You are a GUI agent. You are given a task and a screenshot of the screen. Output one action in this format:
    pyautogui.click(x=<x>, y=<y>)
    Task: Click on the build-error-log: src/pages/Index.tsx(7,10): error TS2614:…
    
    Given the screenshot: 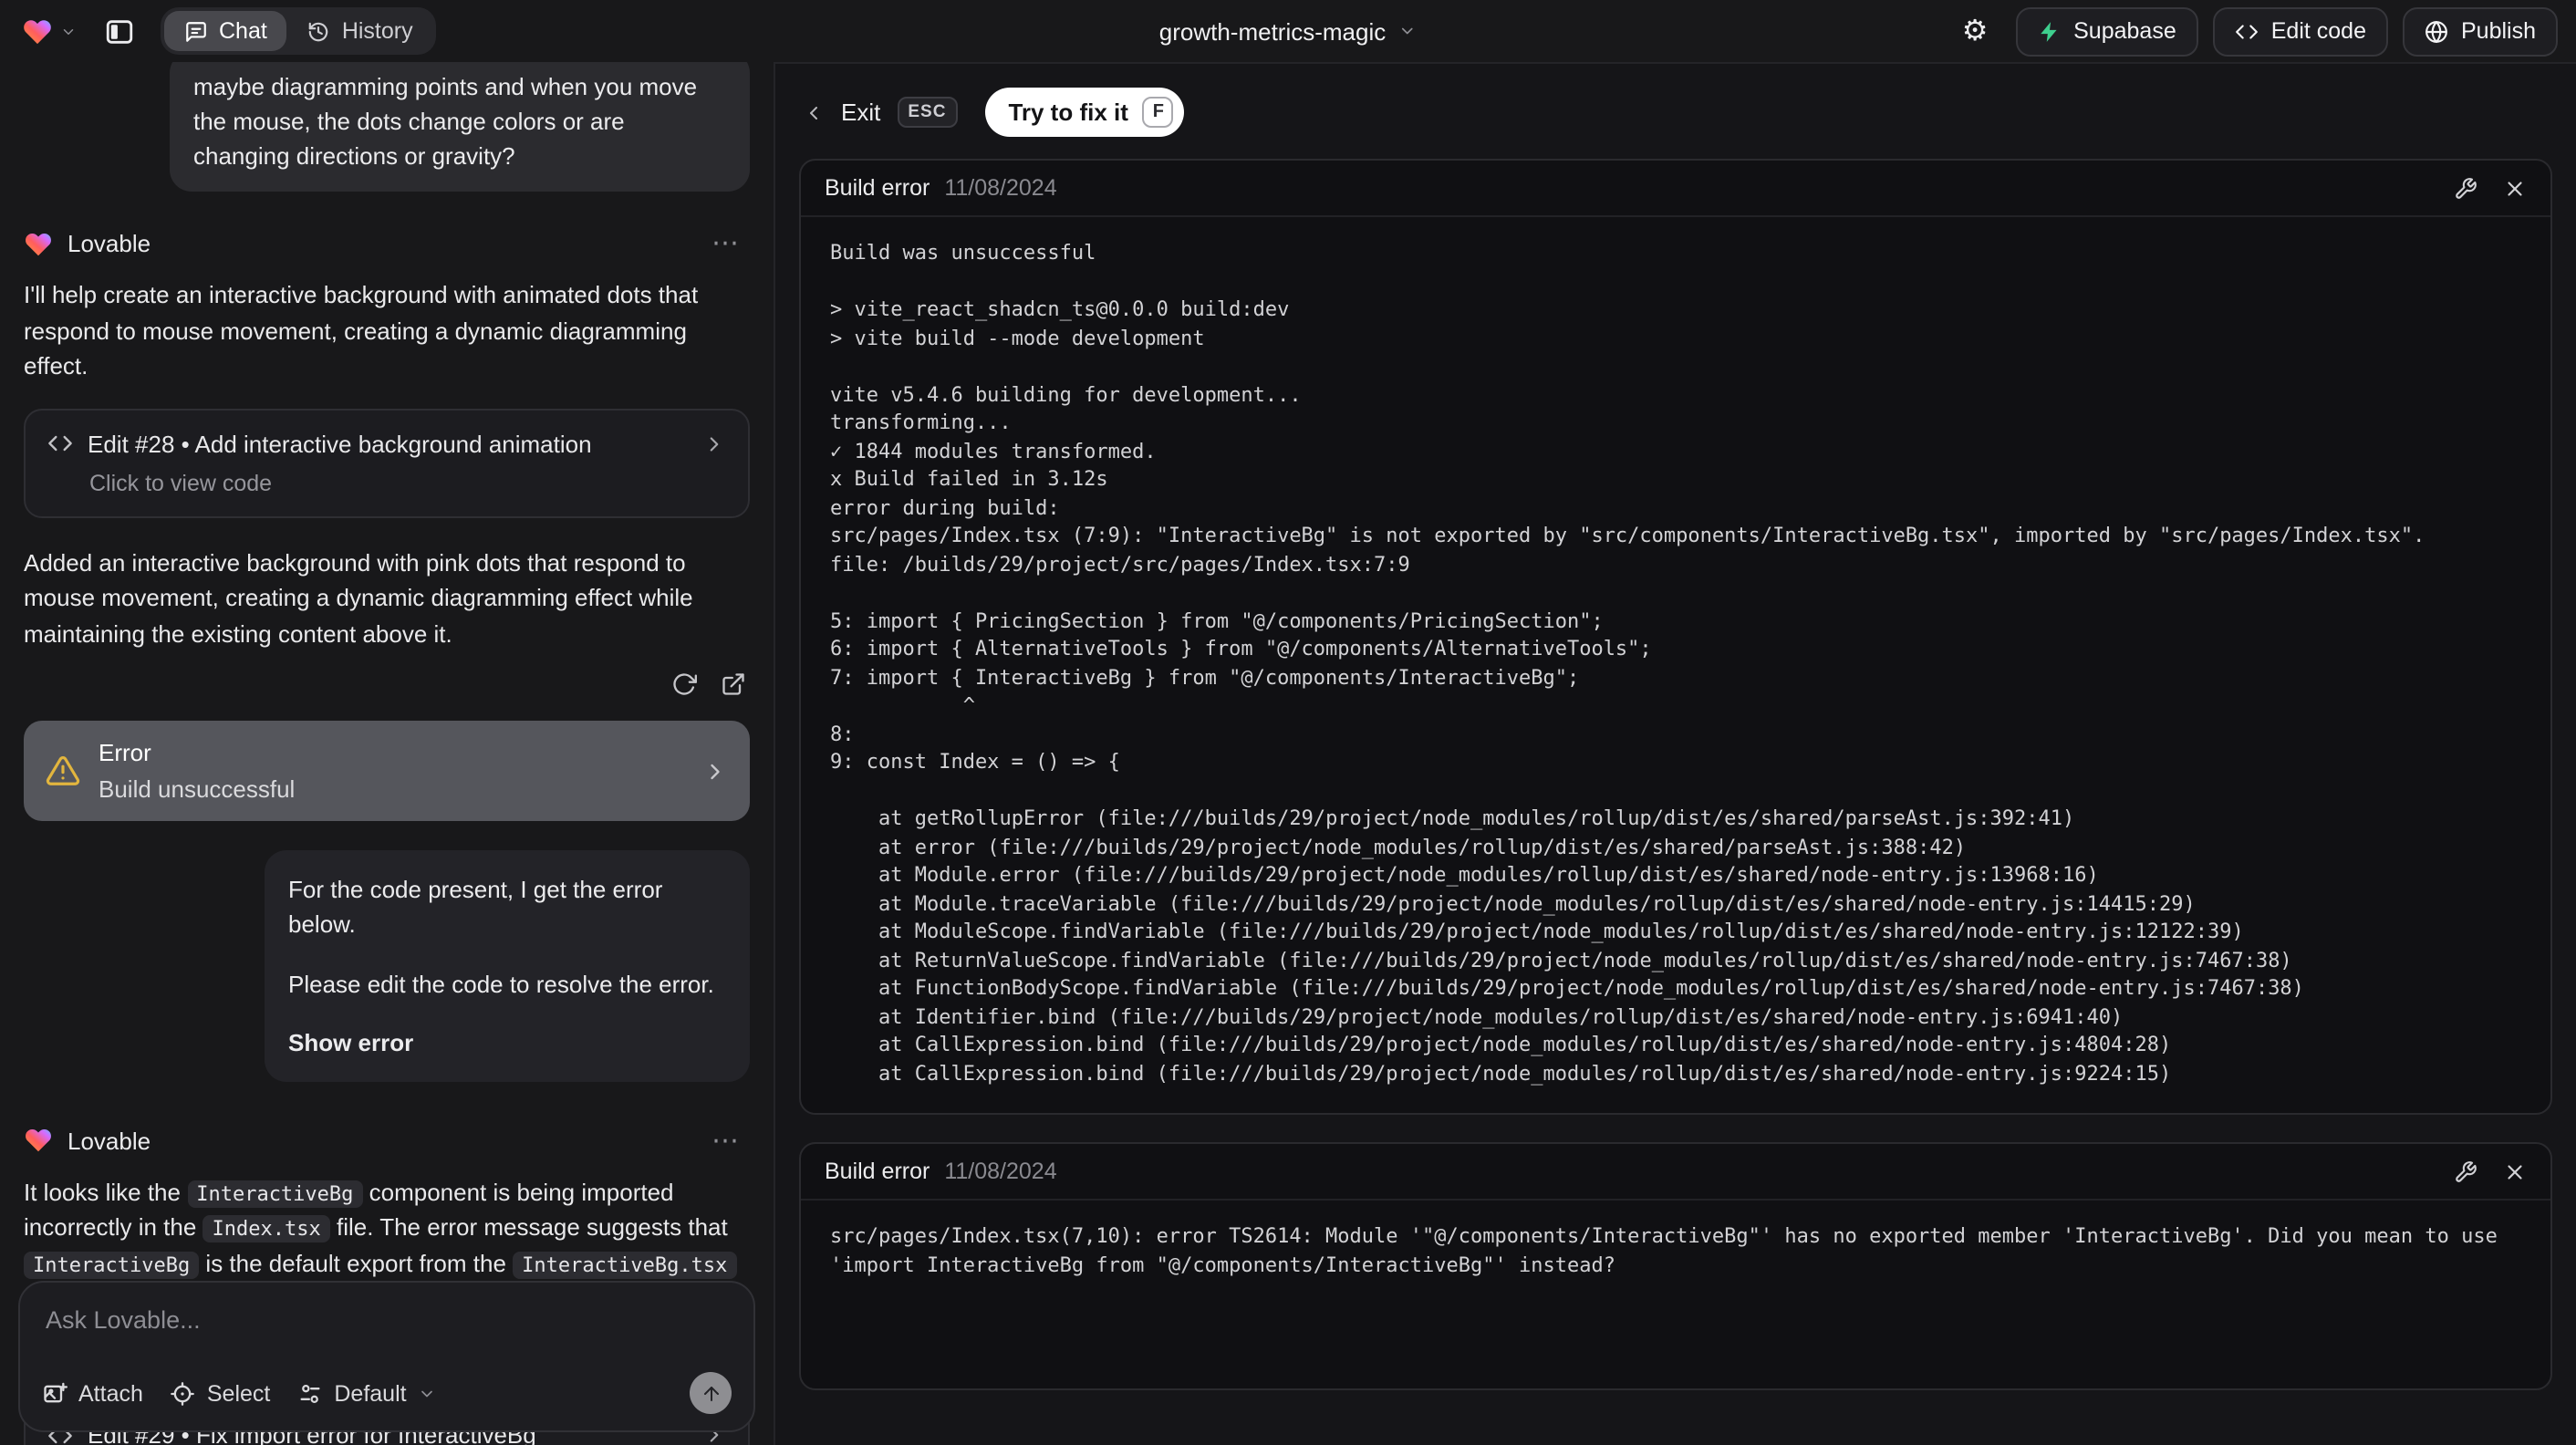 What is the action you would take?
    pyautogui.click(x=1670, y=1250)
    